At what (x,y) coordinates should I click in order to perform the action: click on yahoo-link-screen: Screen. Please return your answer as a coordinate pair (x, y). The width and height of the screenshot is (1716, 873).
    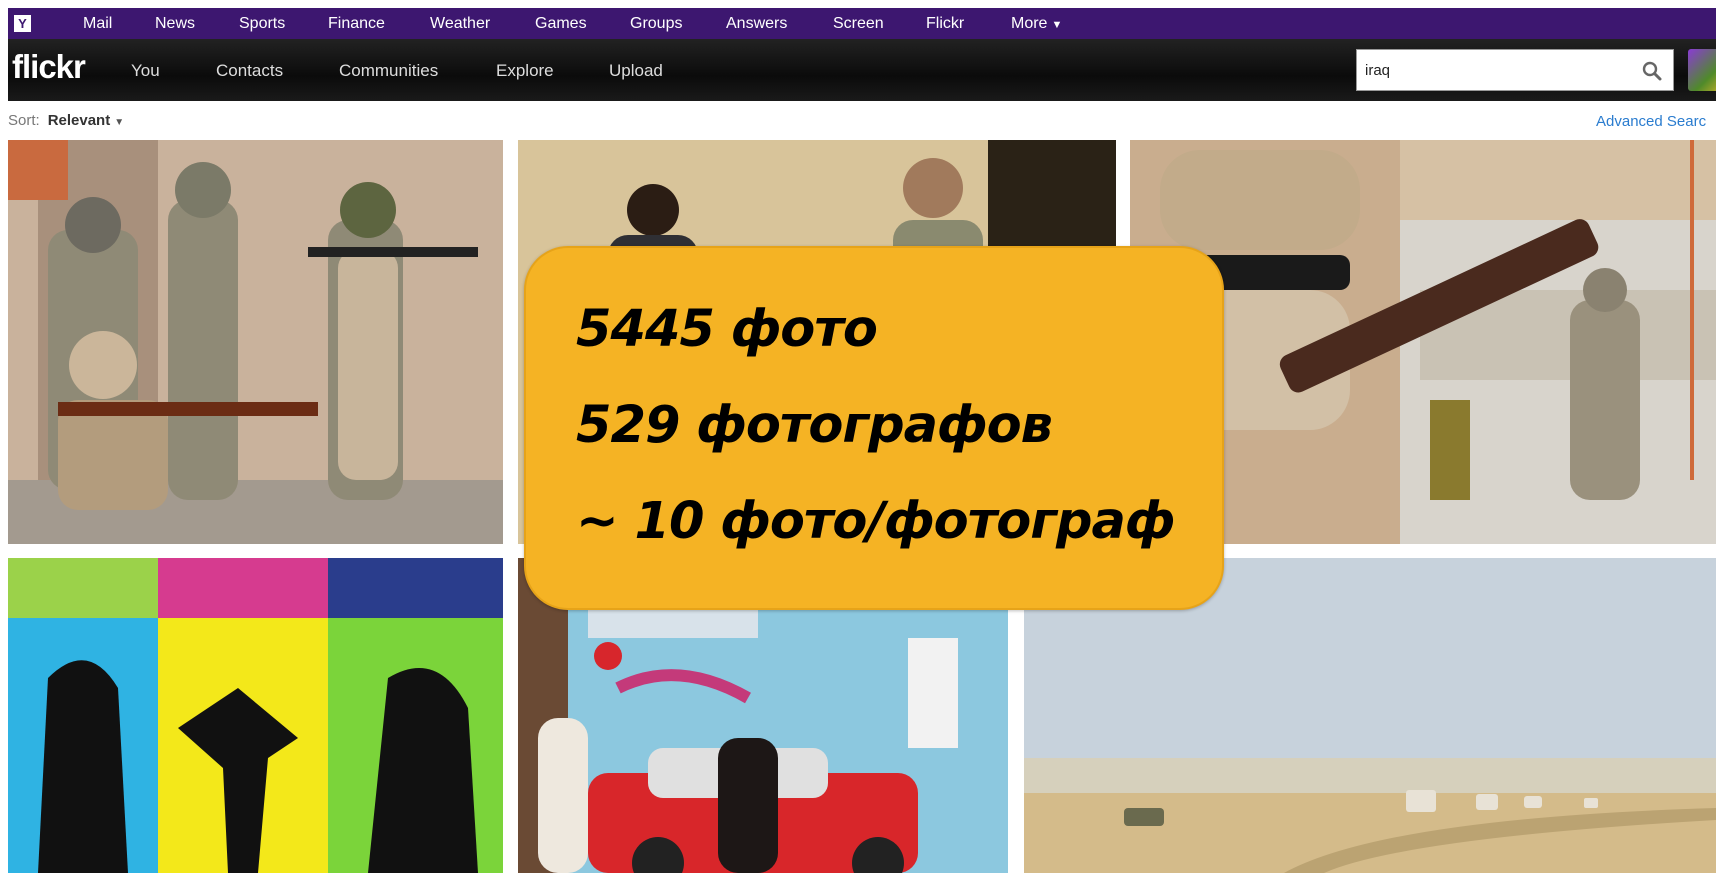
    Looking at the image, I should click on (858, 24).